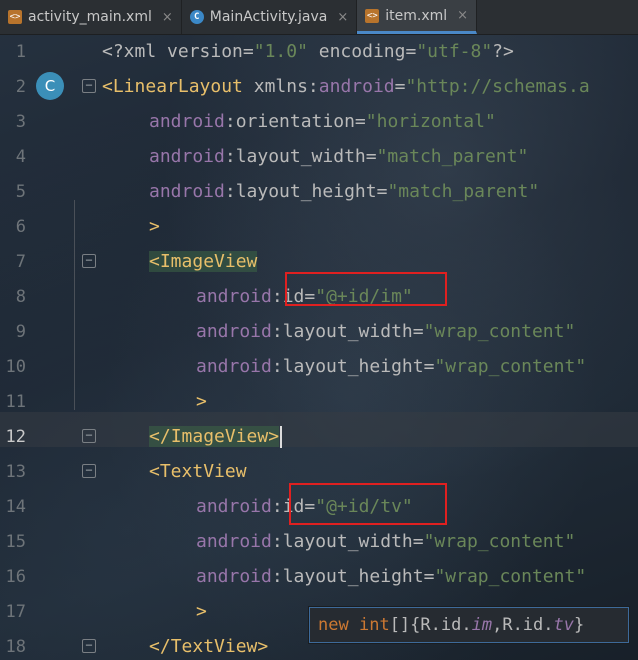 This screenshot has height=660, width=638. I want to click on code-line-16: android:layout_height="wrap_content", so click(391, 576).